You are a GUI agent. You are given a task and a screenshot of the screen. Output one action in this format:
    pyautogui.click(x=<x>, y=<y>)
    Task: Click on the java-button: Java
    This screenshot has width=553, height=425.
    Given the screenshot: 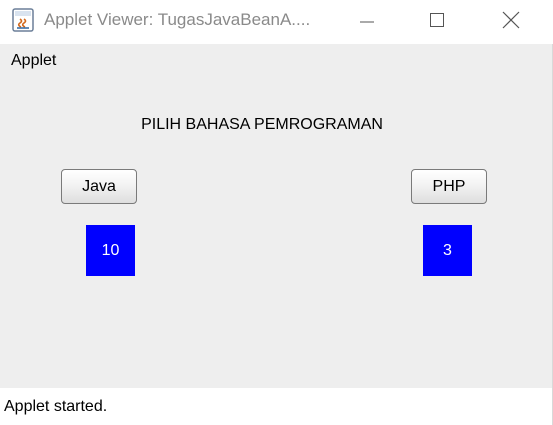 What is the action you would take?
    pyautogui.click(x=99, y=186)
    